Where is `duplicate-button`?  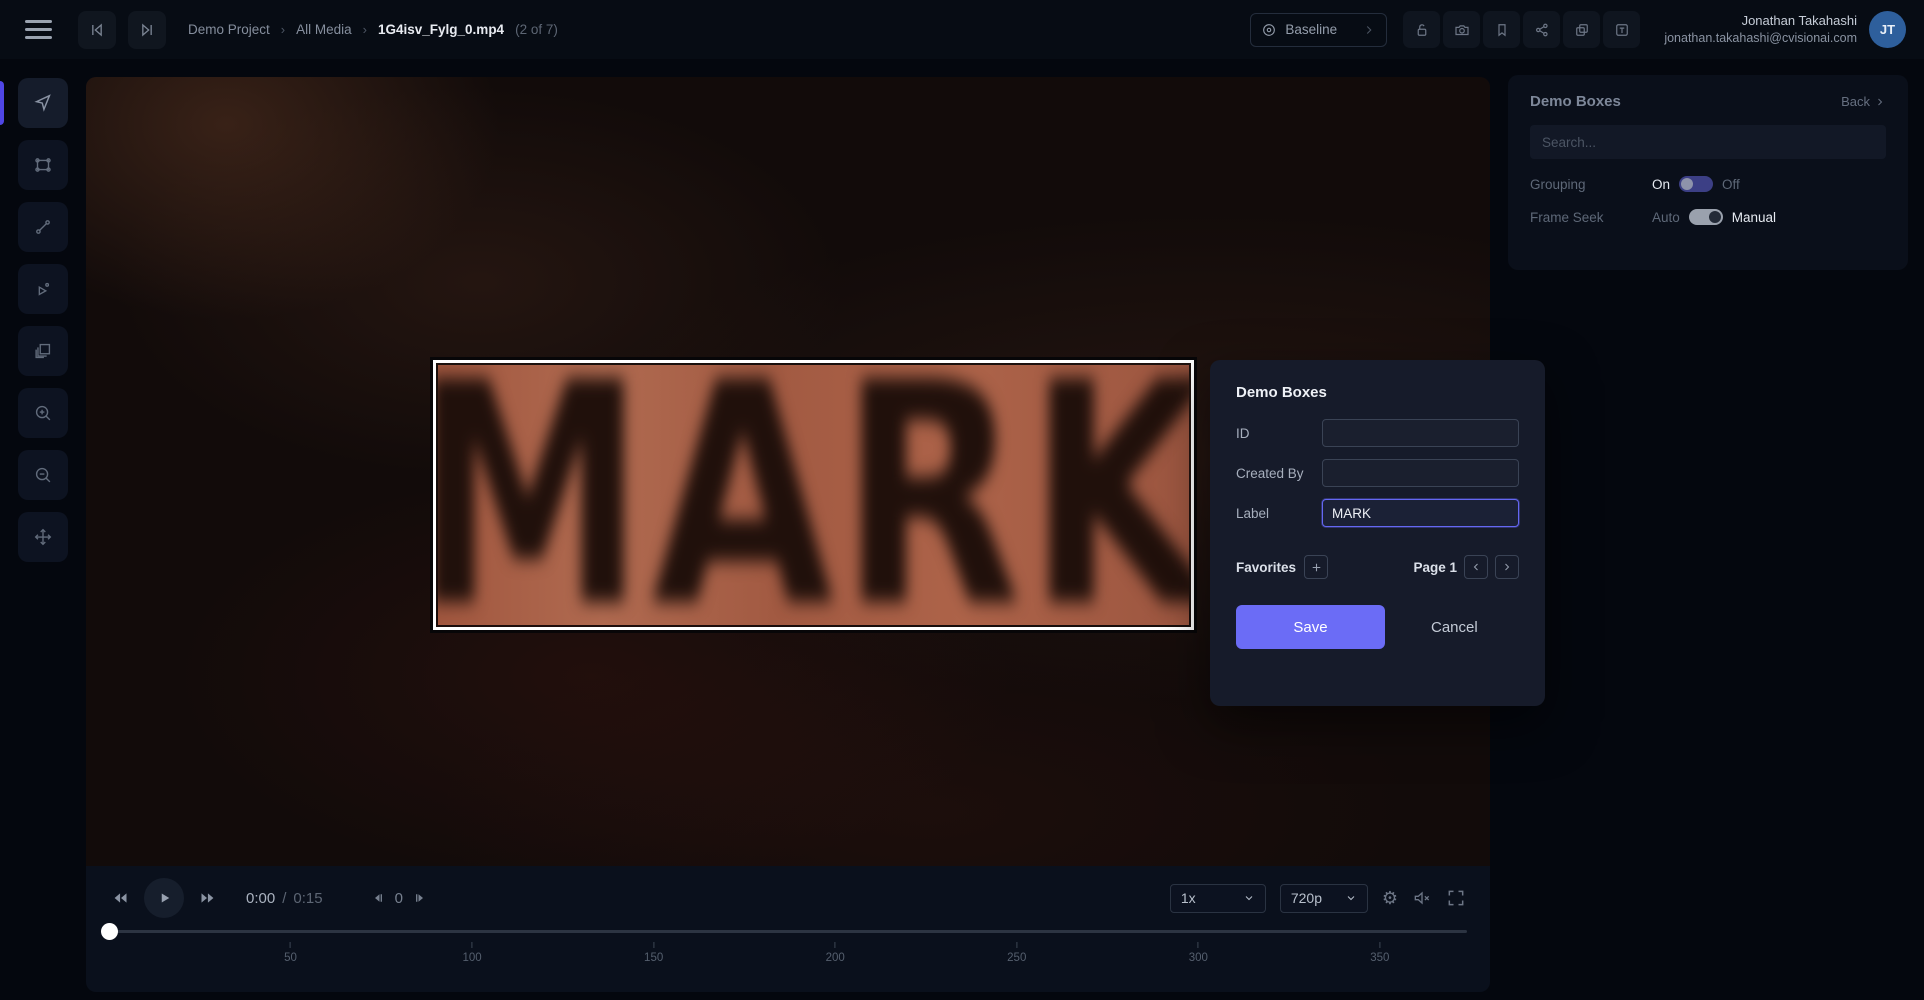
duplicate-button is located at coordinates (1582, 29).